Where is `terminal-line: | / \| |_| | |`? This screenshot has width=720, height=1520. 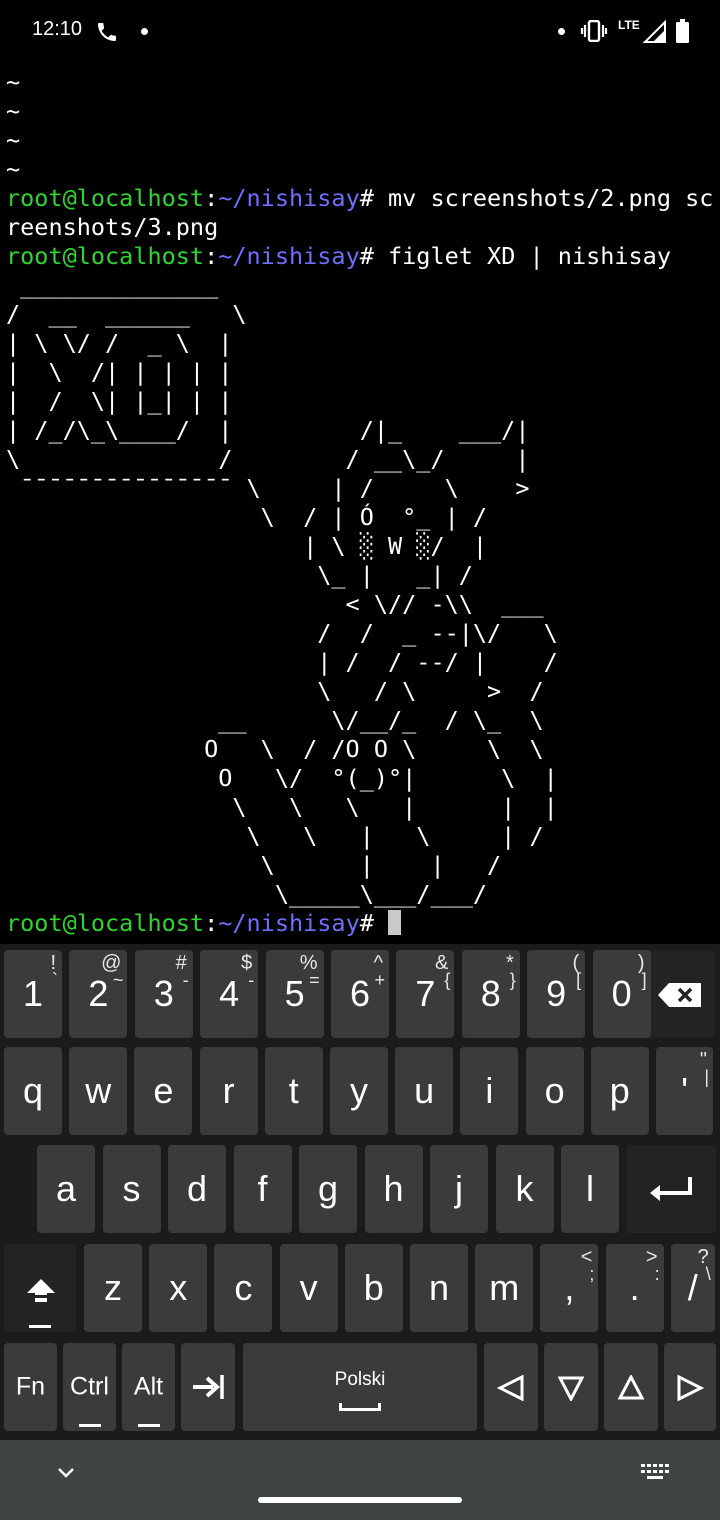 terminal-line: | / \| |_| | | is located at coordinates (362, 401).